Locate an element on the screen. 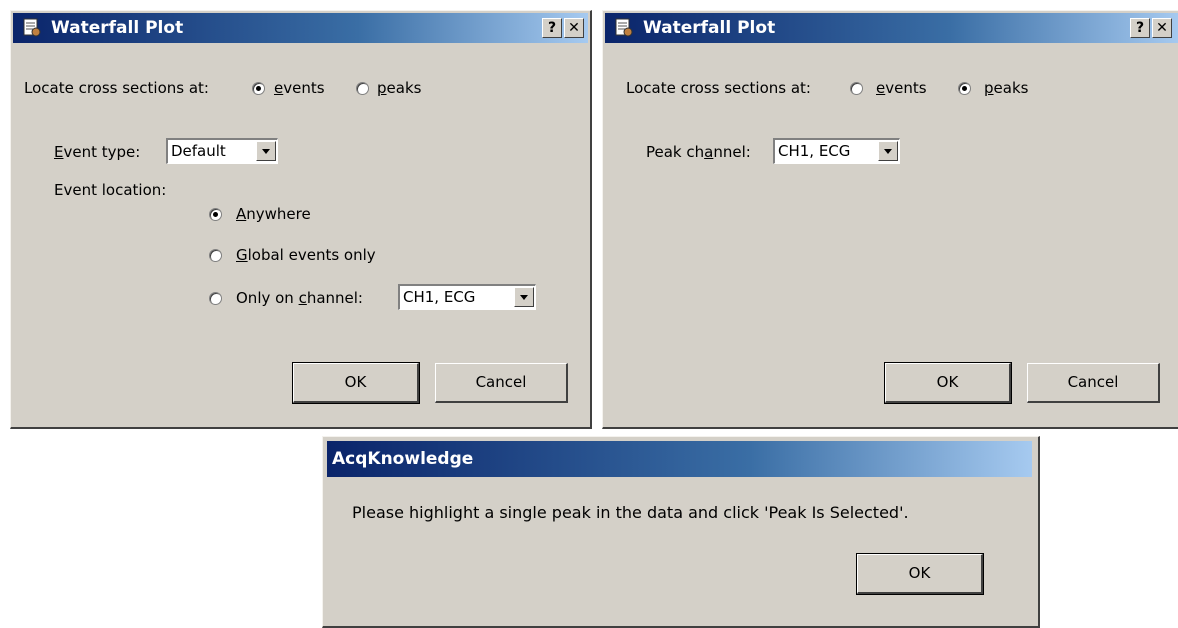  event-type-select: Default is located at coordinates (222, 151).